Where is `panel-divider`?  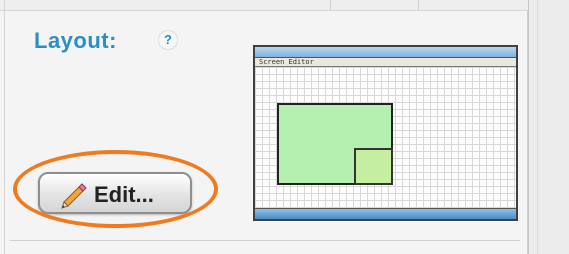
panel-divider is located at coordinates (265, 240).